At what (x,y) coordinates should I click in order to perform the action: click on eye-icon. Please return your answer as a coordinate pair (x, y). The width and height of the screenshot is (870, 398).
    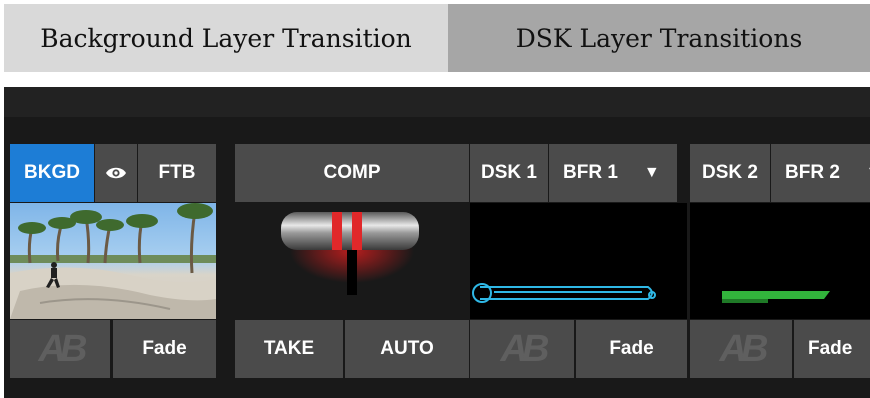
    Looking at the image, I should click on (116, 173).